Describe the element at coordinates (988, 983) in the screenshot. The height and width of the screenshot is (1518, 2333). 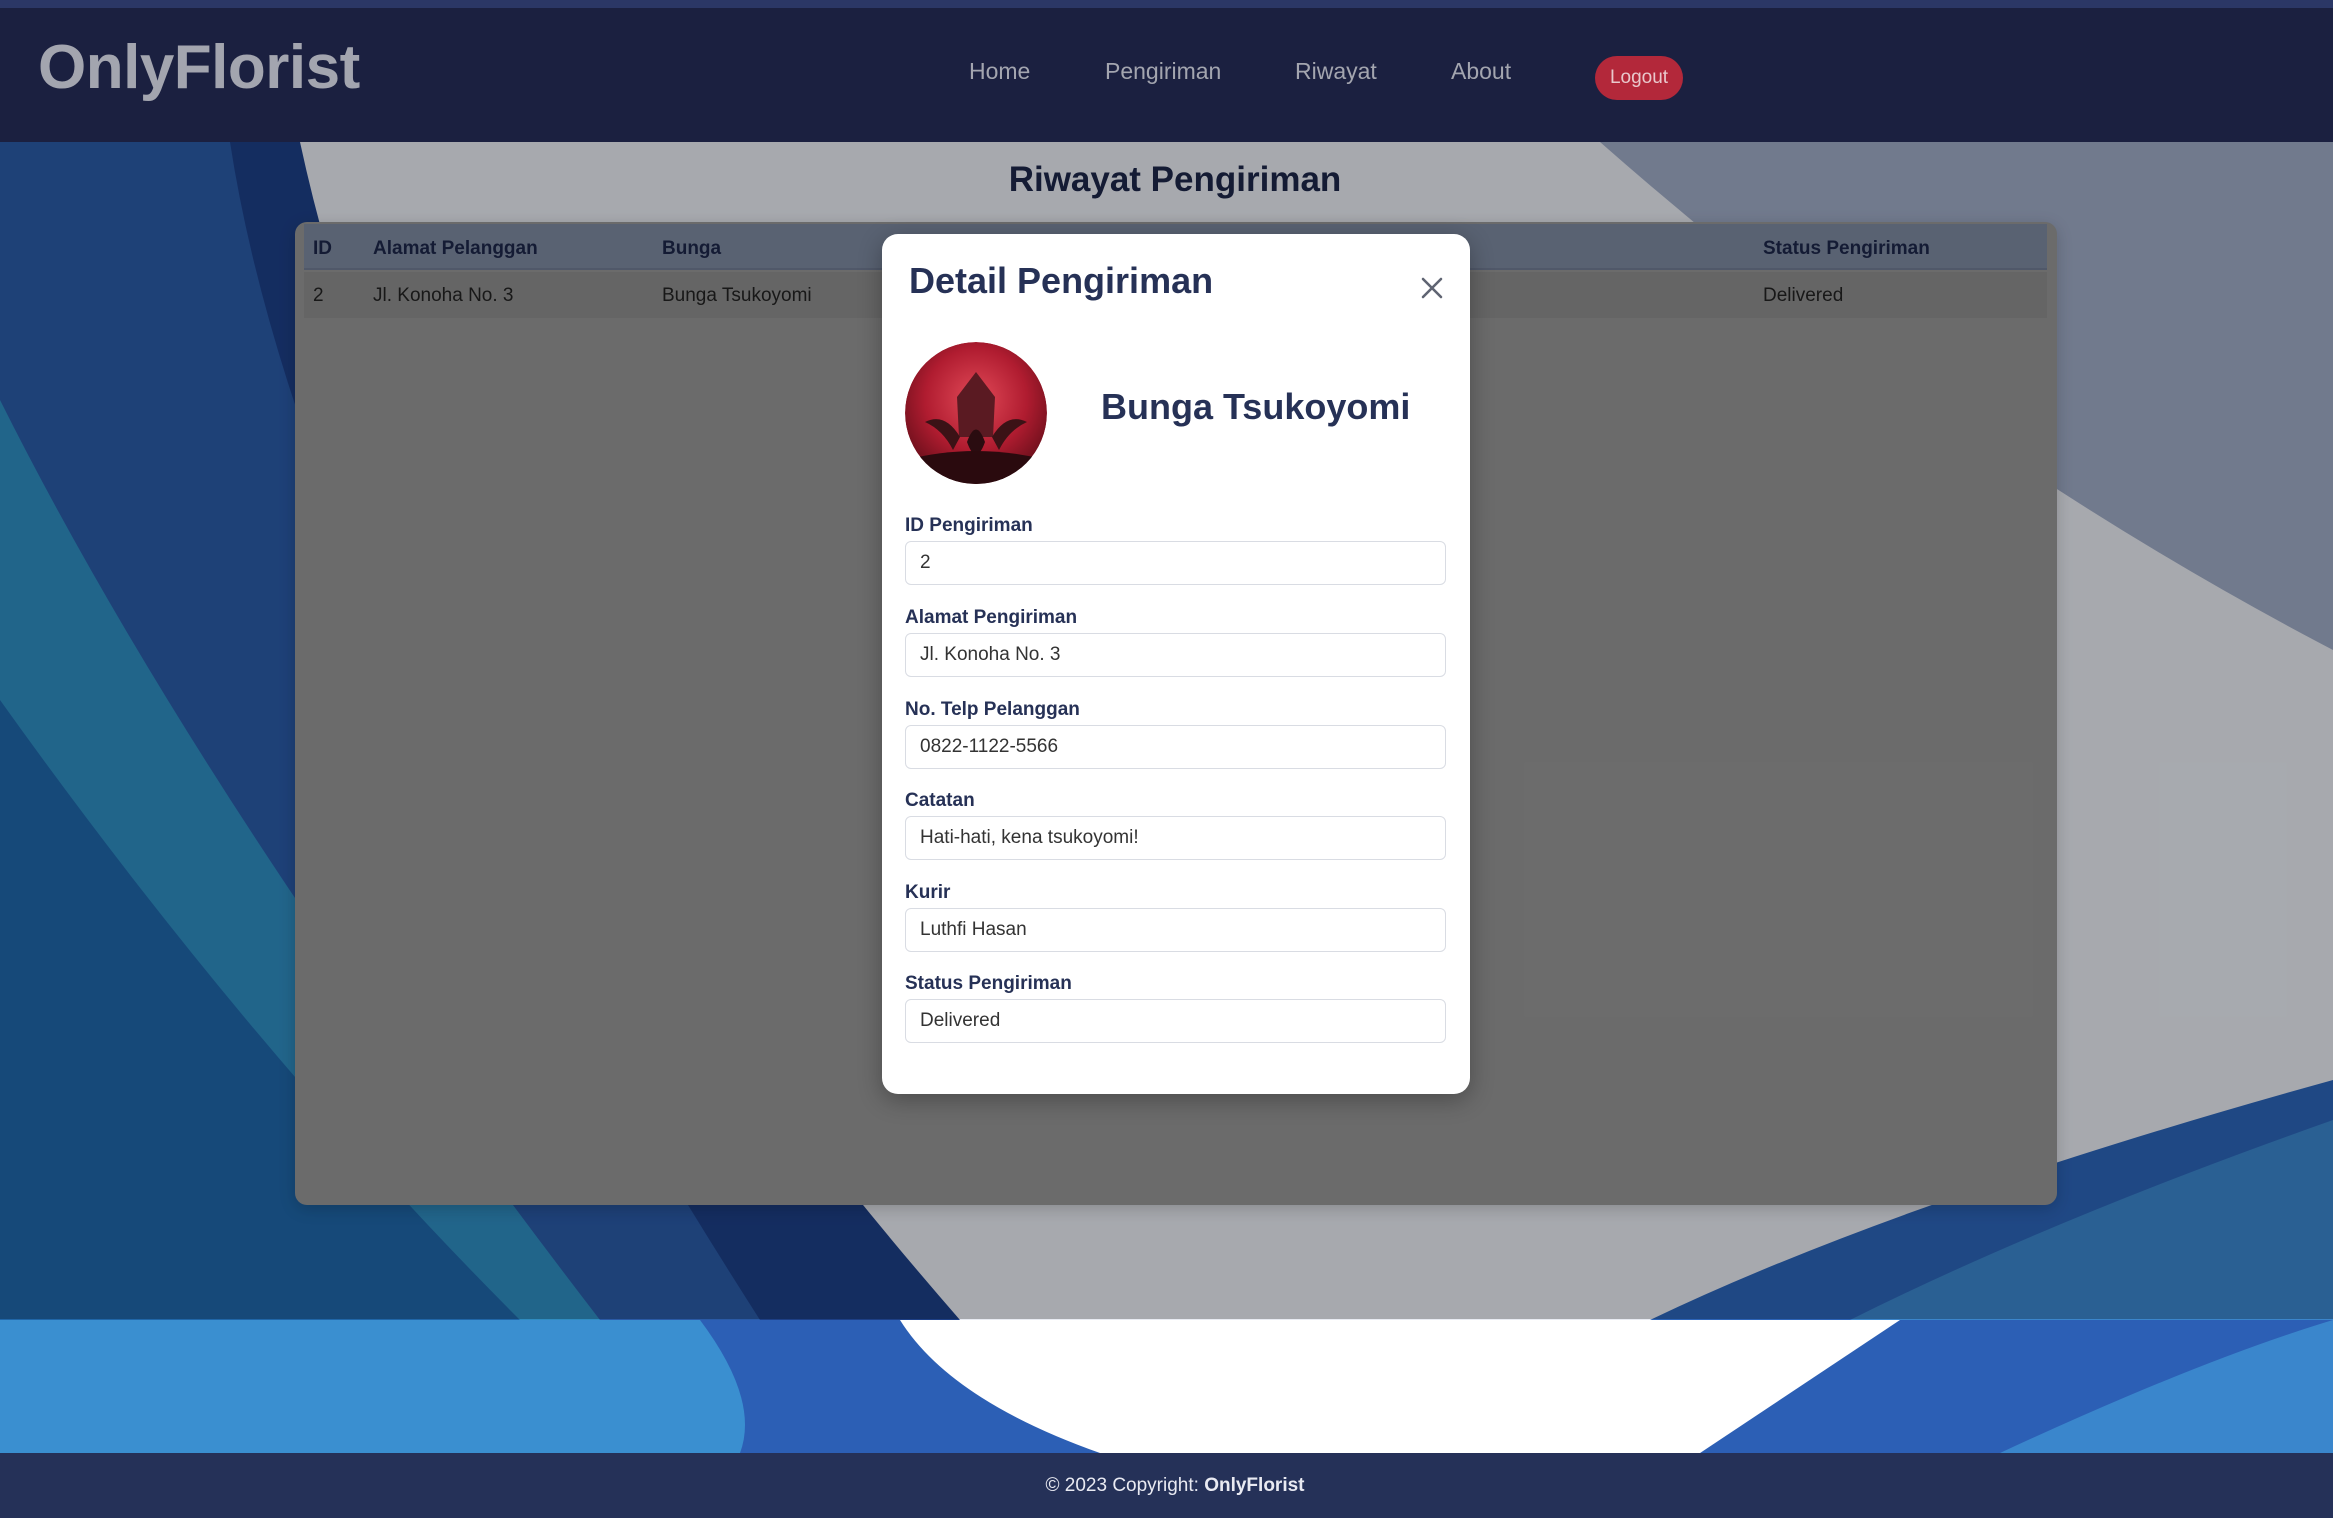
I see `label-status-pengiriman: Status Pengiriman` at that location.